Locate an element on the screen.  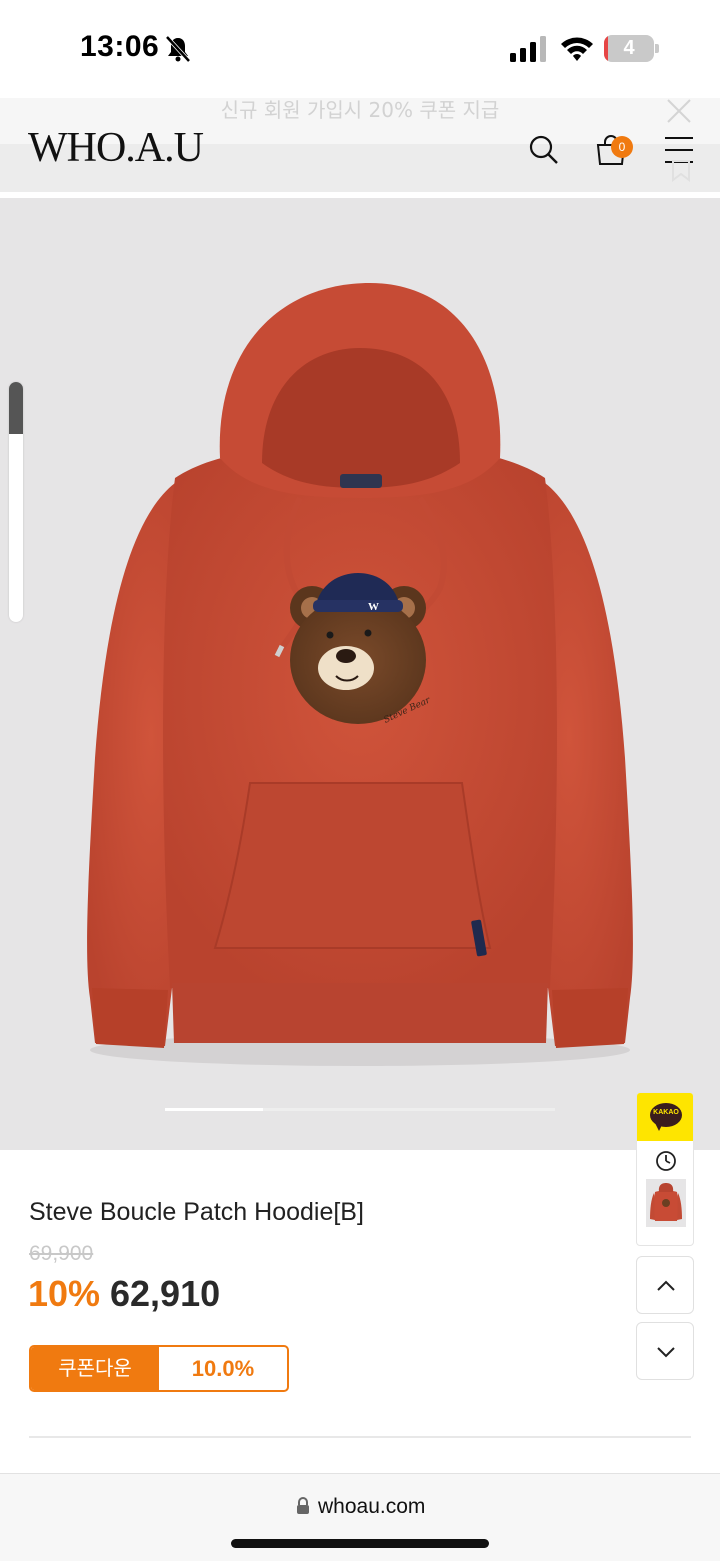
discount-rate: 10% is located at coordinates (64, 1293).